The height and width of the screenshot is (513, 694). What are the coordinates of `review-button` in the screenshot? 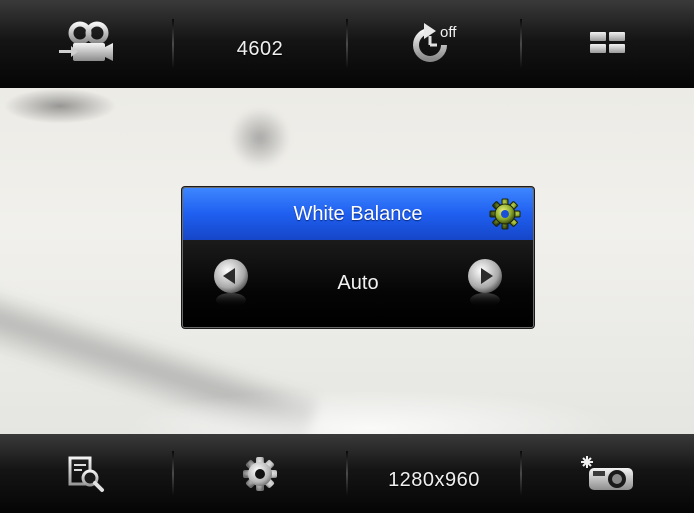 It's located at (86, 473).